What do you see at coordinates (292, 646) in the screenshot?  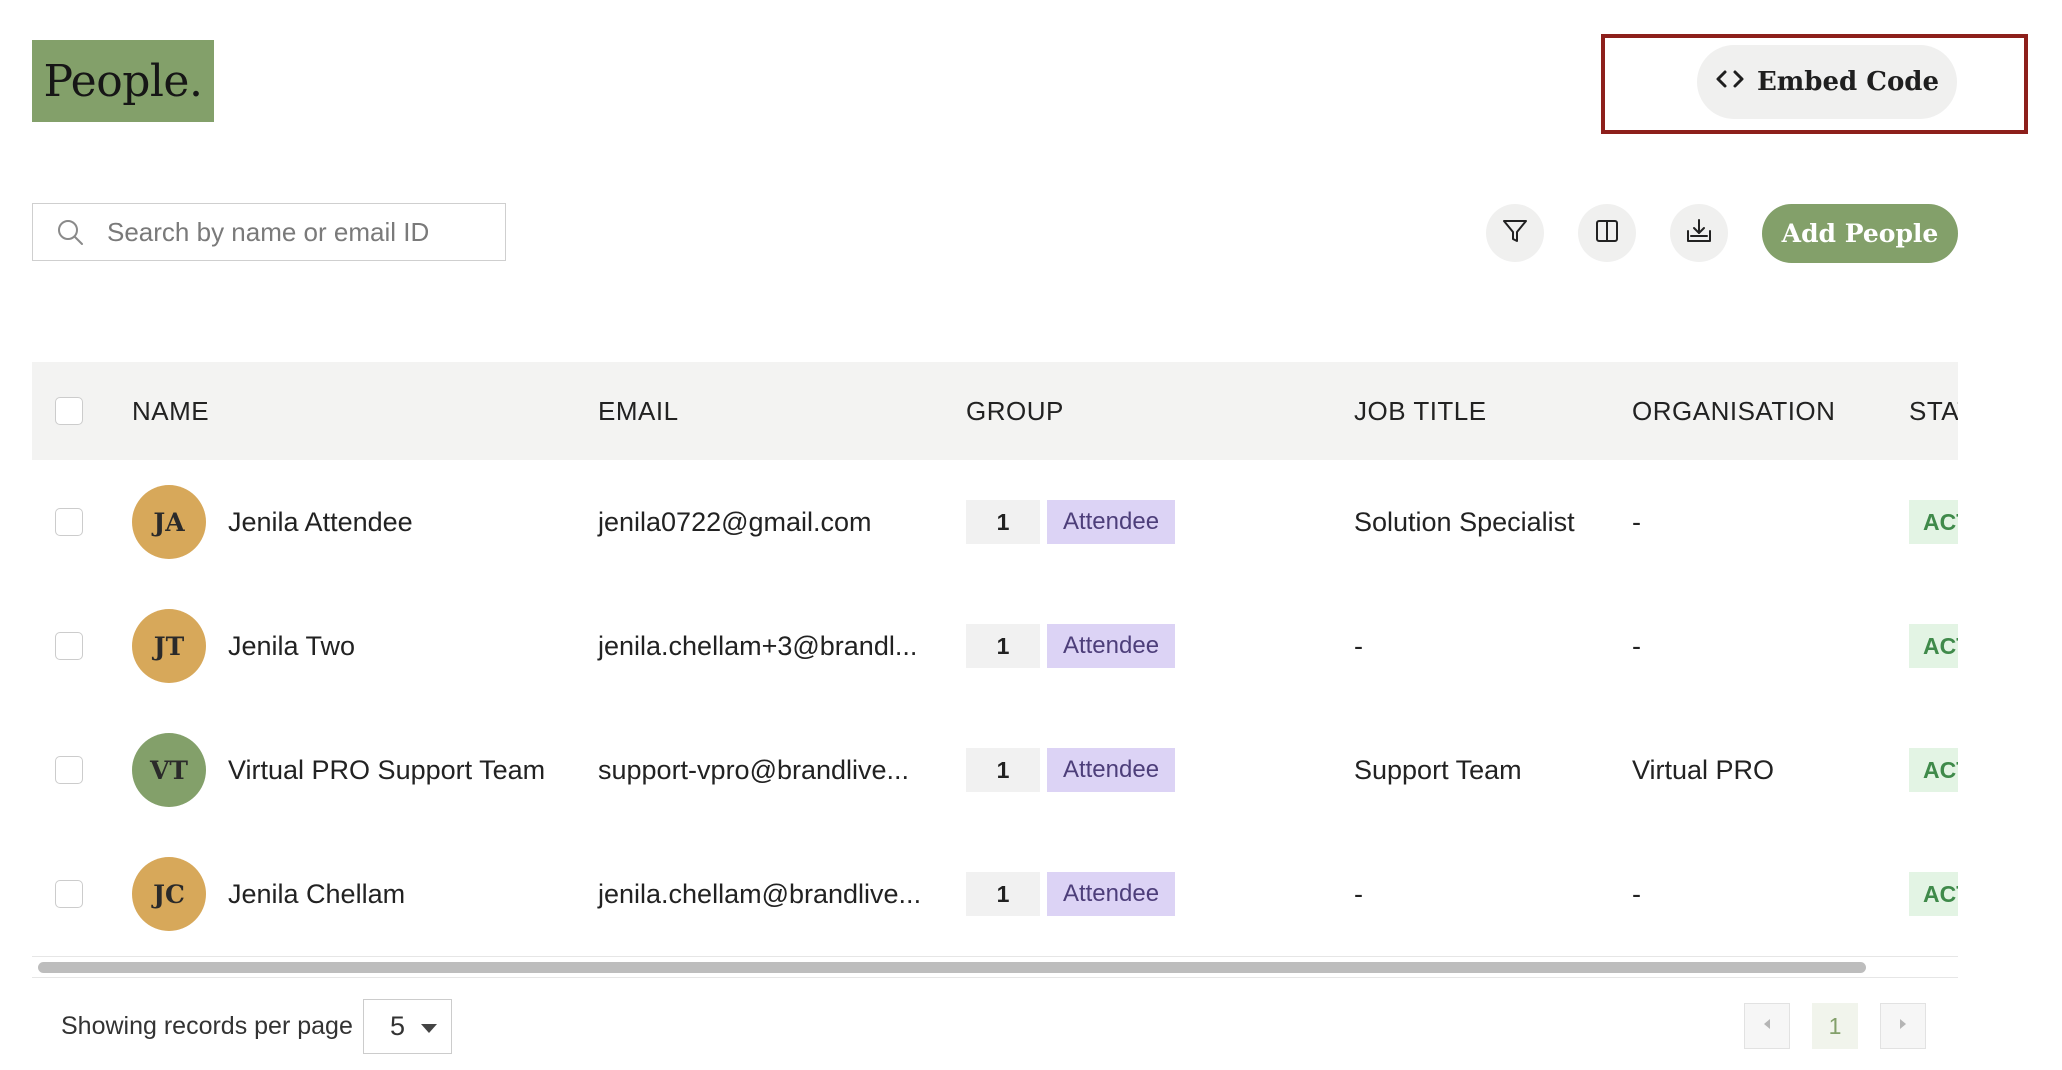 I see `person-name: Jenila Two` at bounding box center [292, 646].